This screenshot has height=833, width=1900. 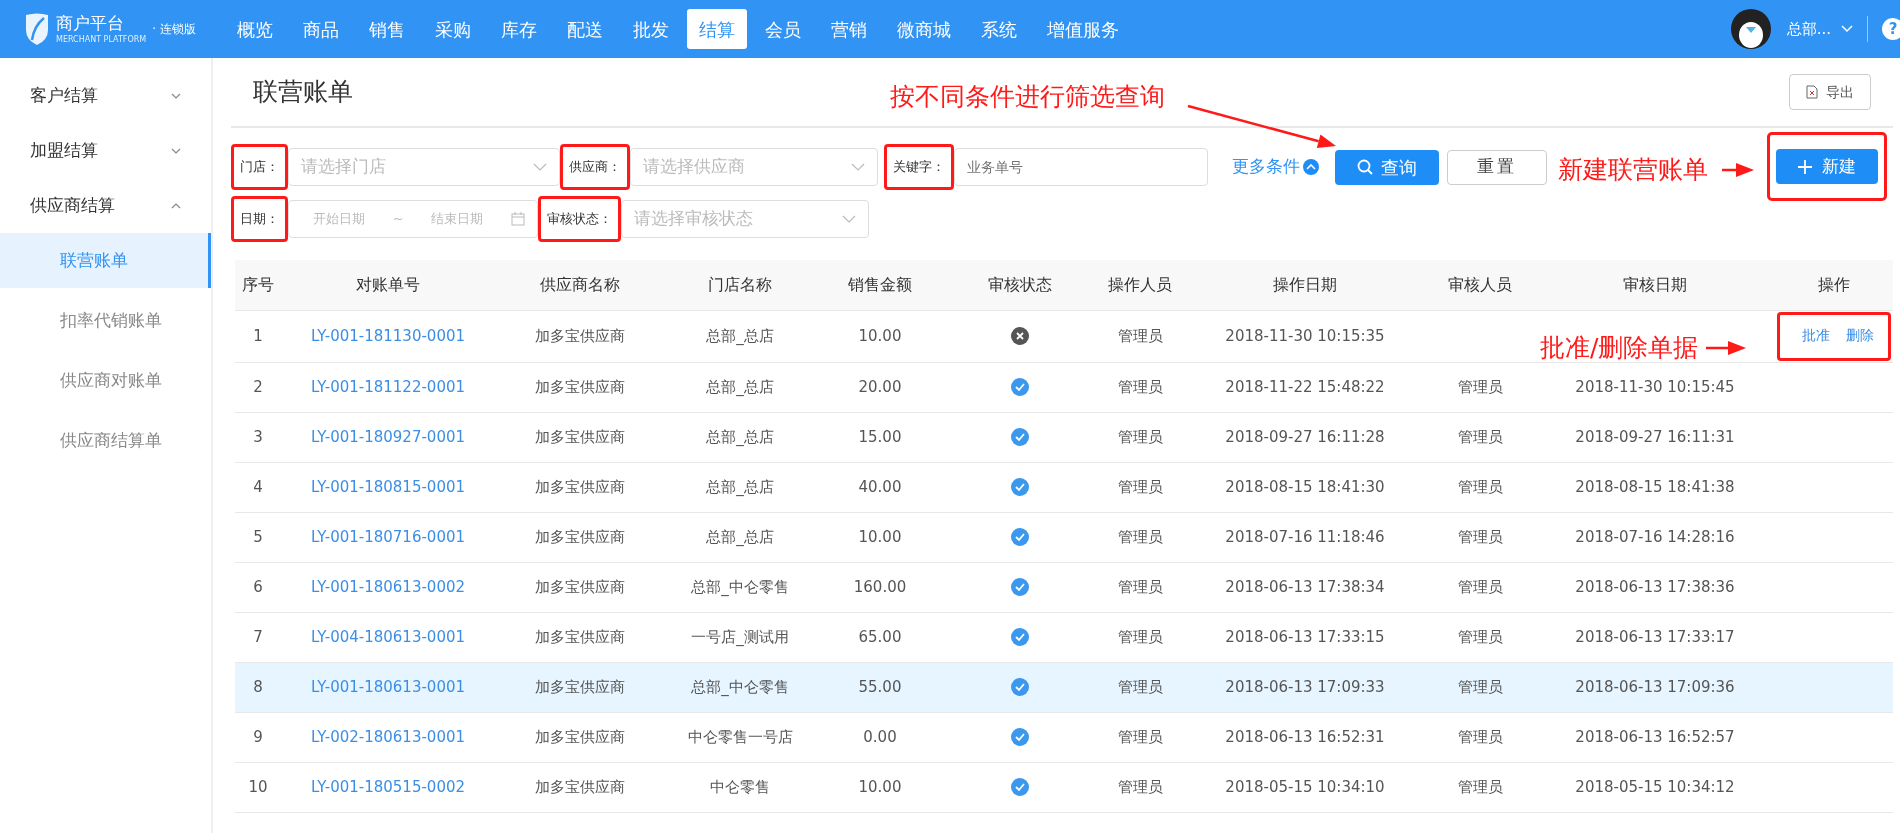 What do you see at coordinates (303, 92) in the screenshot?
I see `page-title: 联营账单` at bounding box center [303, 92].